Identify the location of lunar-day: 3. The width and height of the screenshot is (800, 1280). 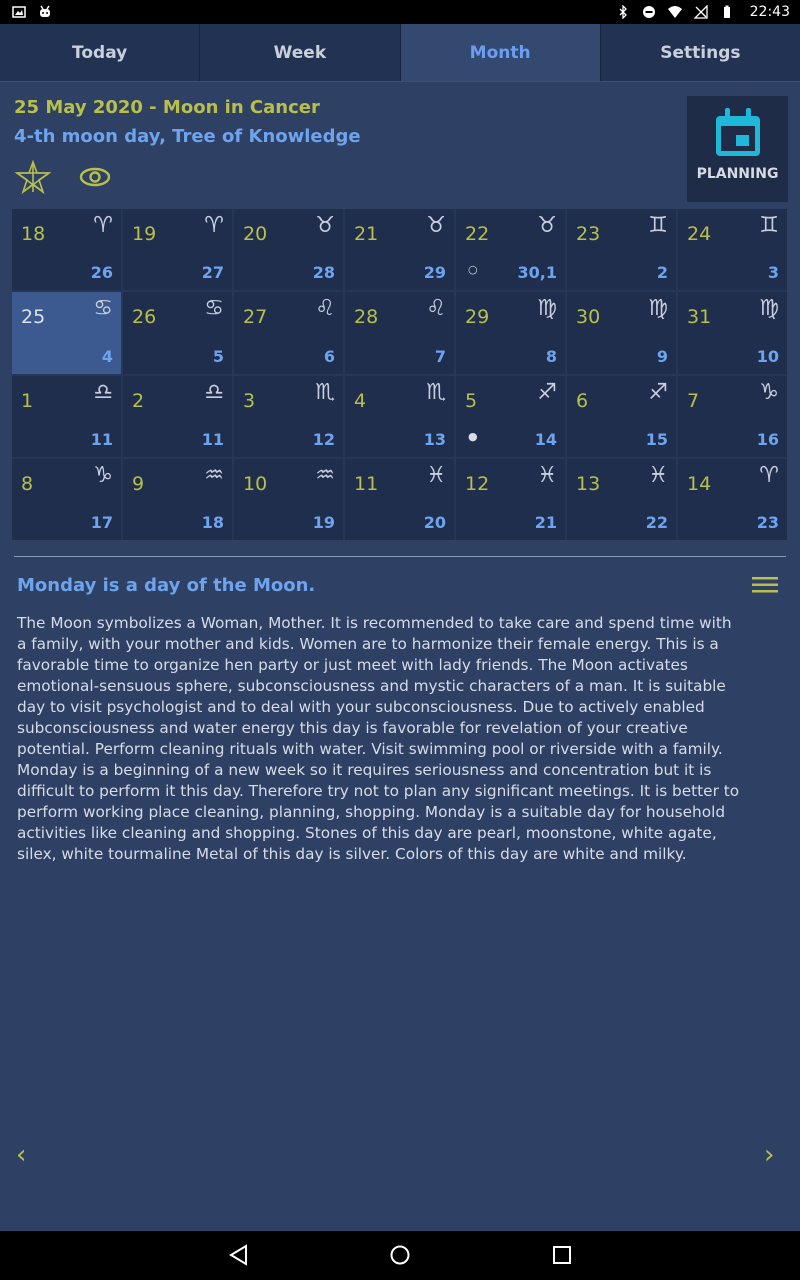
(773, 273).